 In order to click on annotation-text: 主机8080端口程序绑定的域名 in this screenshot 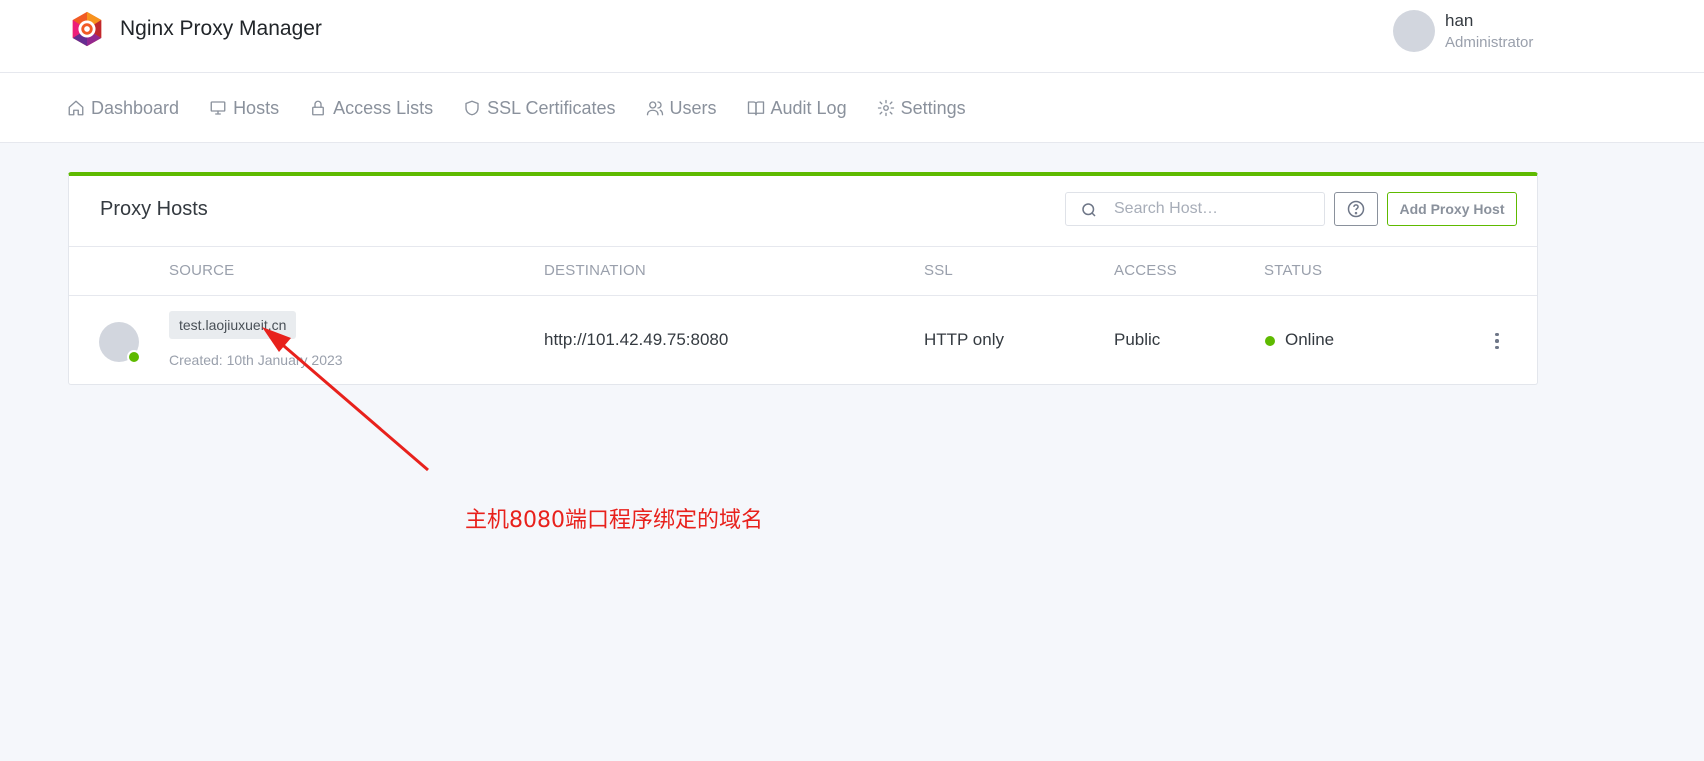, I will do `click(614, 520)`.